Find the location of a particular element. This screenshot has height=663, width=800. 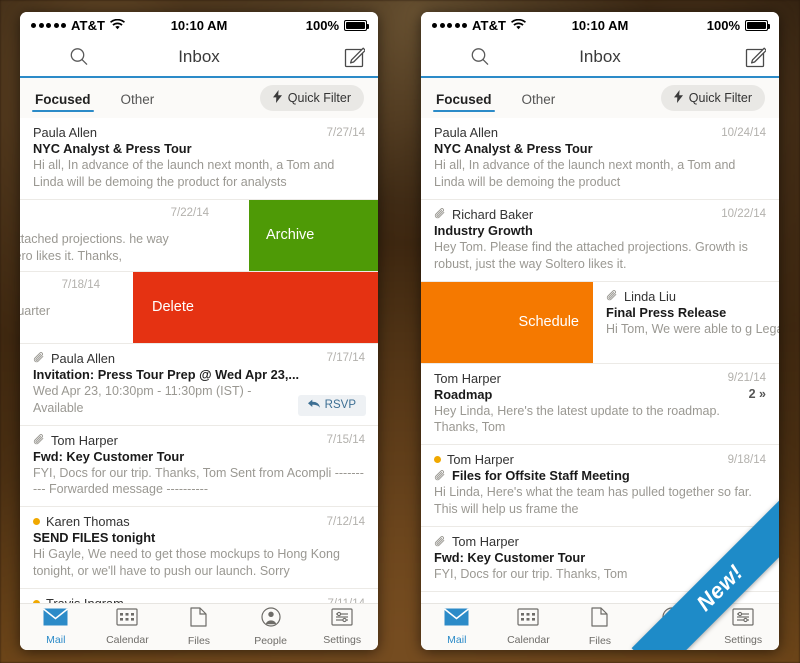

bottom-tab-bar: Mail Calendar Files People Settings is located at coordinates (199, 626).